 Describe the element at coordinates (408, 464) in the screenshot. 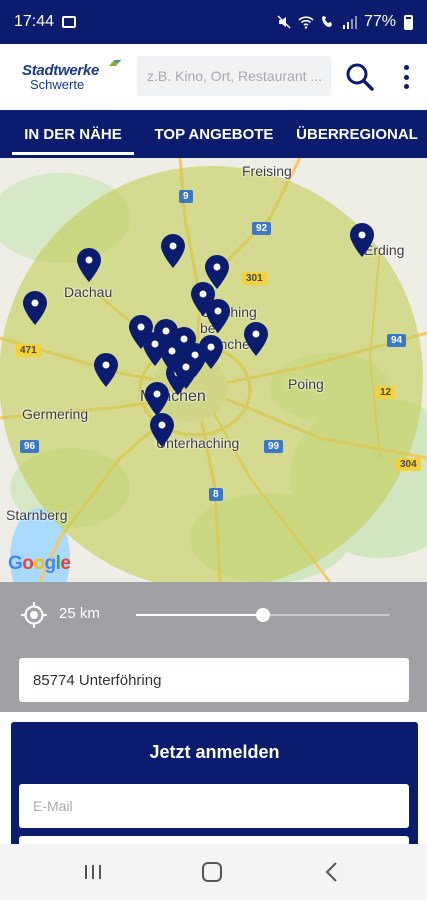

I see `road-number: 304` at that location.